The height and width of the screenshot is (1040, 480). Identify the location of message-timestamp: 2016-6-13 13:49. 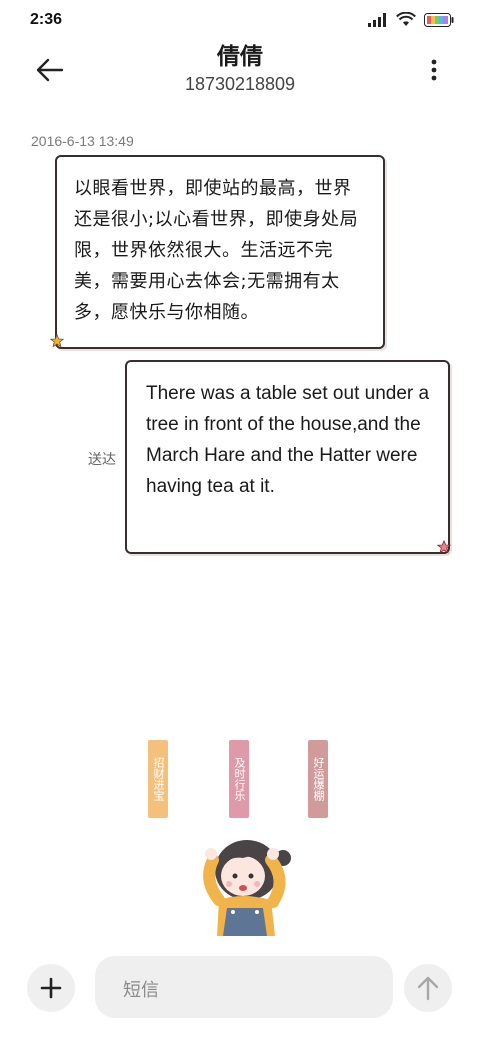
(82, 141).